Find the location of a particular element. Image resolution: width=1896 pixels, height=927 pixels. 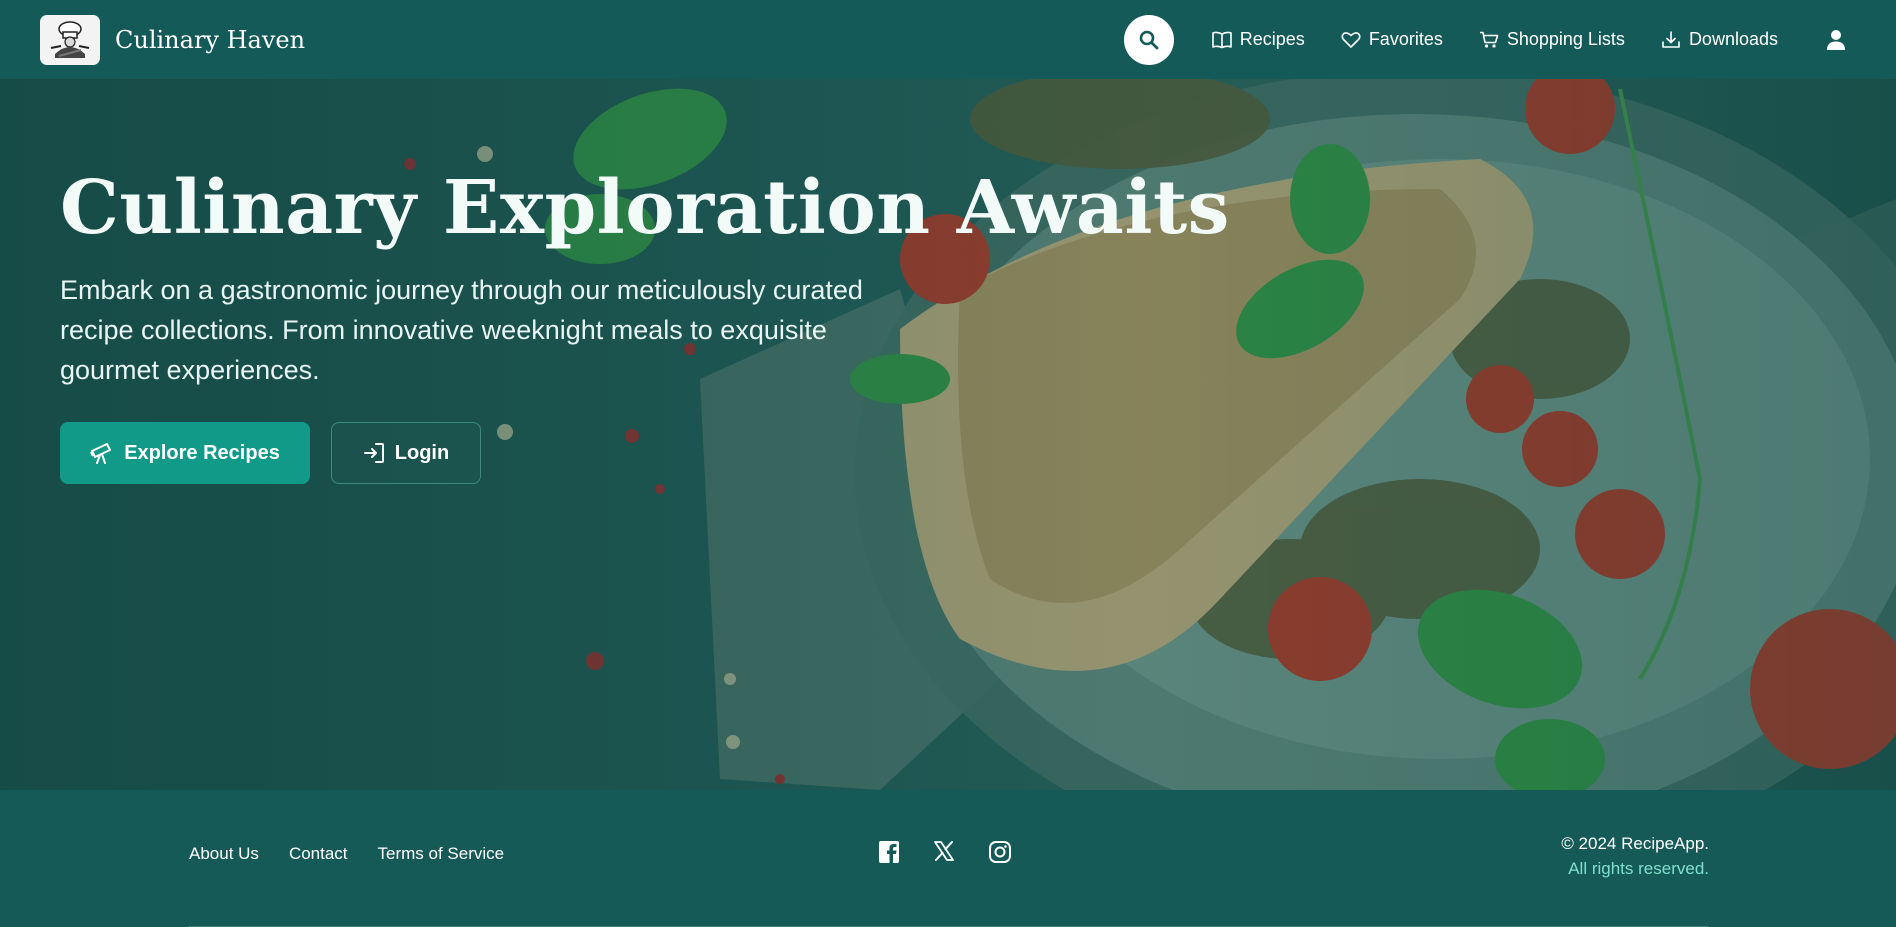

telescope-icon is located at coordinates (101, 453).